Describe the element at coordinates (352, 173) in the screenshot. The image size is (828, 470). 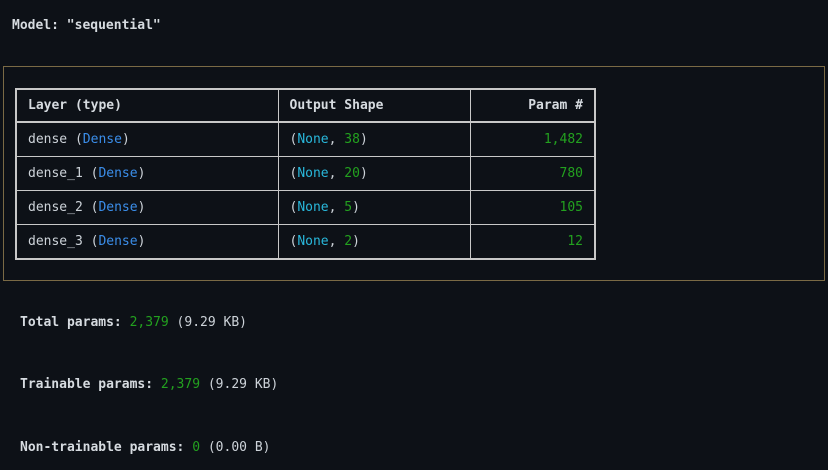
I see `shape-dim: 20` at that location.